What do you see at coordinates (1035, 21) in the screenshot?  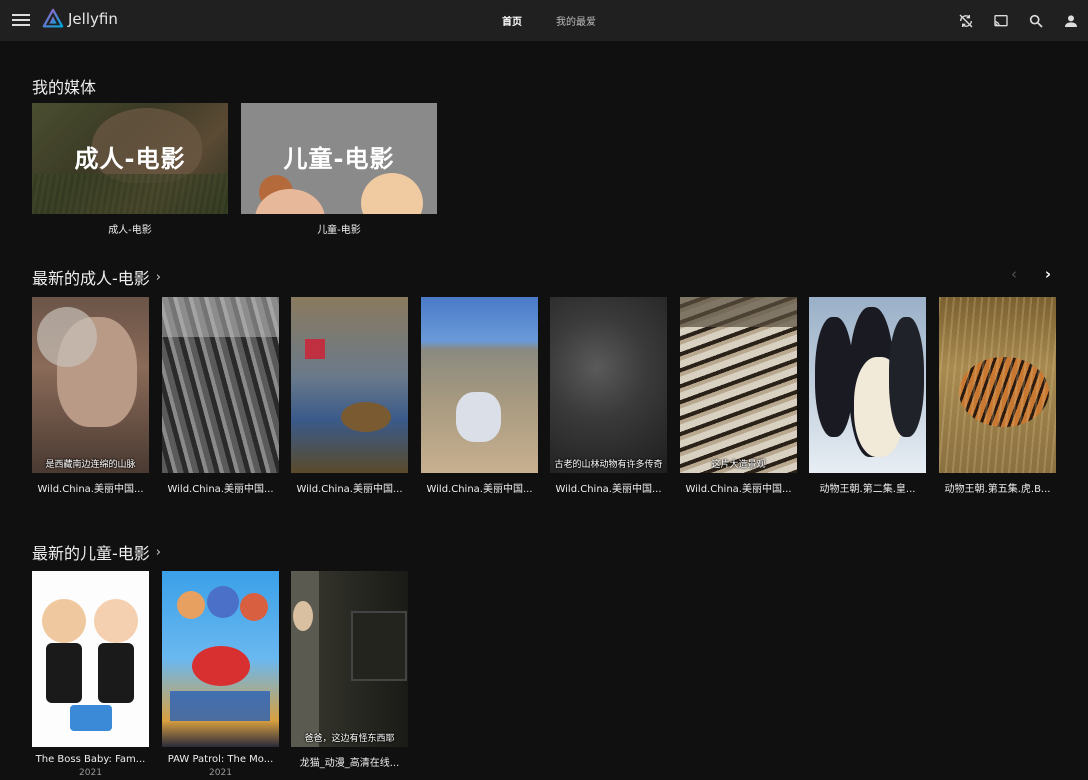 I see `search-icon` at bounding box center [1035, 21].